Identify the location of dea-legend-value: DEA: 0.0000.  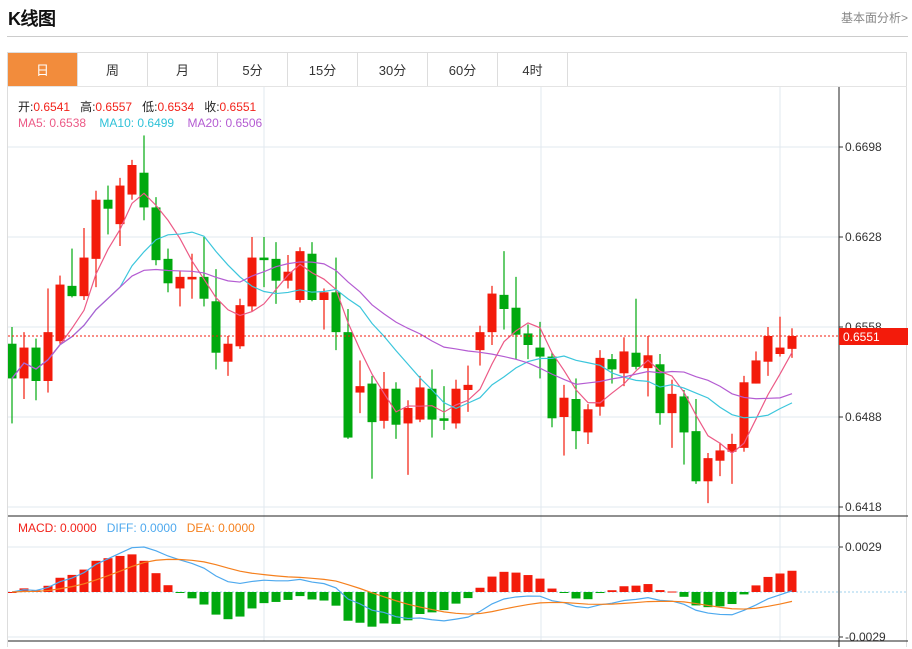
(220, 528).